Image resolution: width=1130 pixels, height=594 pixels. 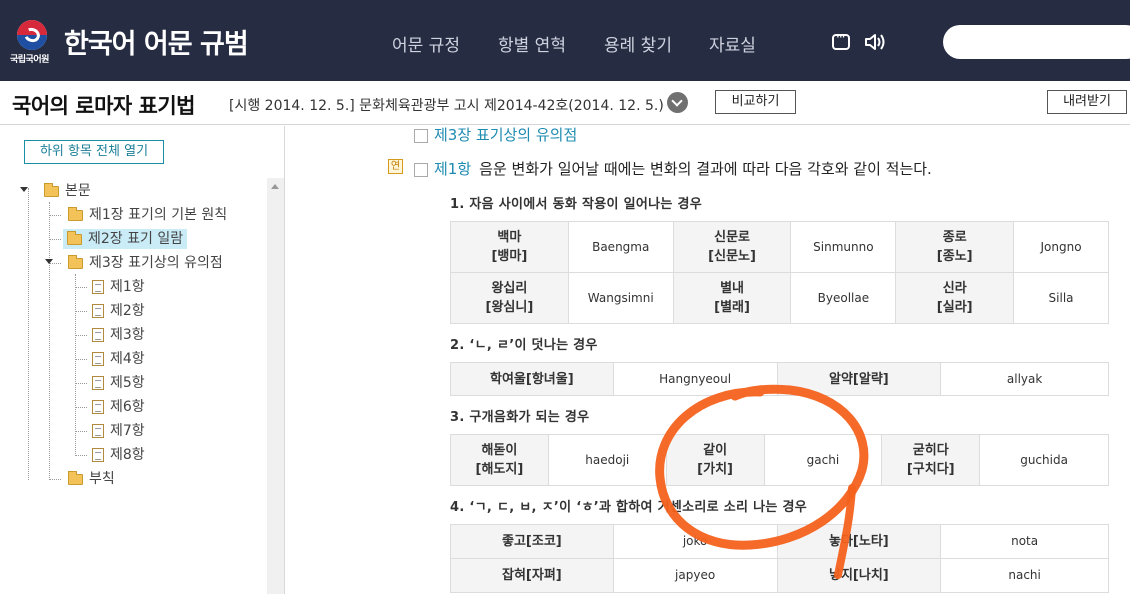 What do you see at coordinates (620, 247) in the screenshot?
I see `table-cell: Baengma` at bounding box center [620, 247].